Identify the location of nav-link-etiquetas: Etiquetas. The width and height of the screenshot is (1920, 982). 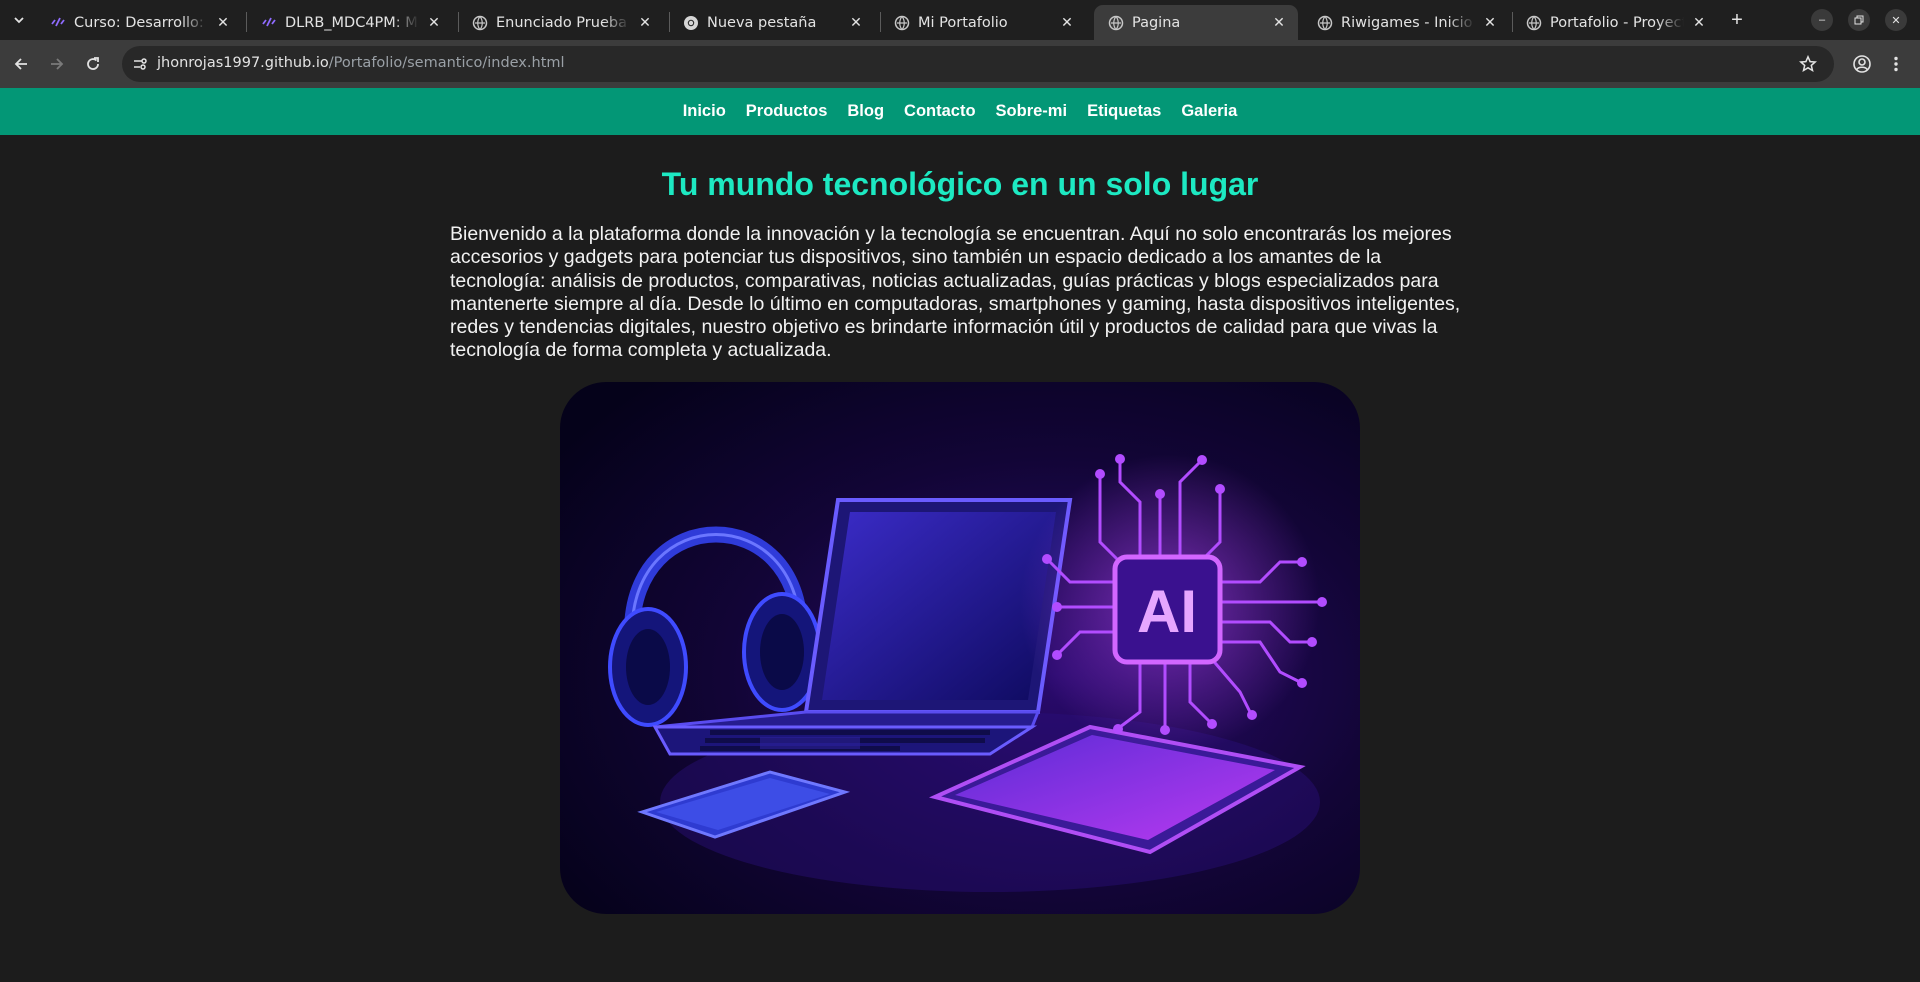
(1124, 111).